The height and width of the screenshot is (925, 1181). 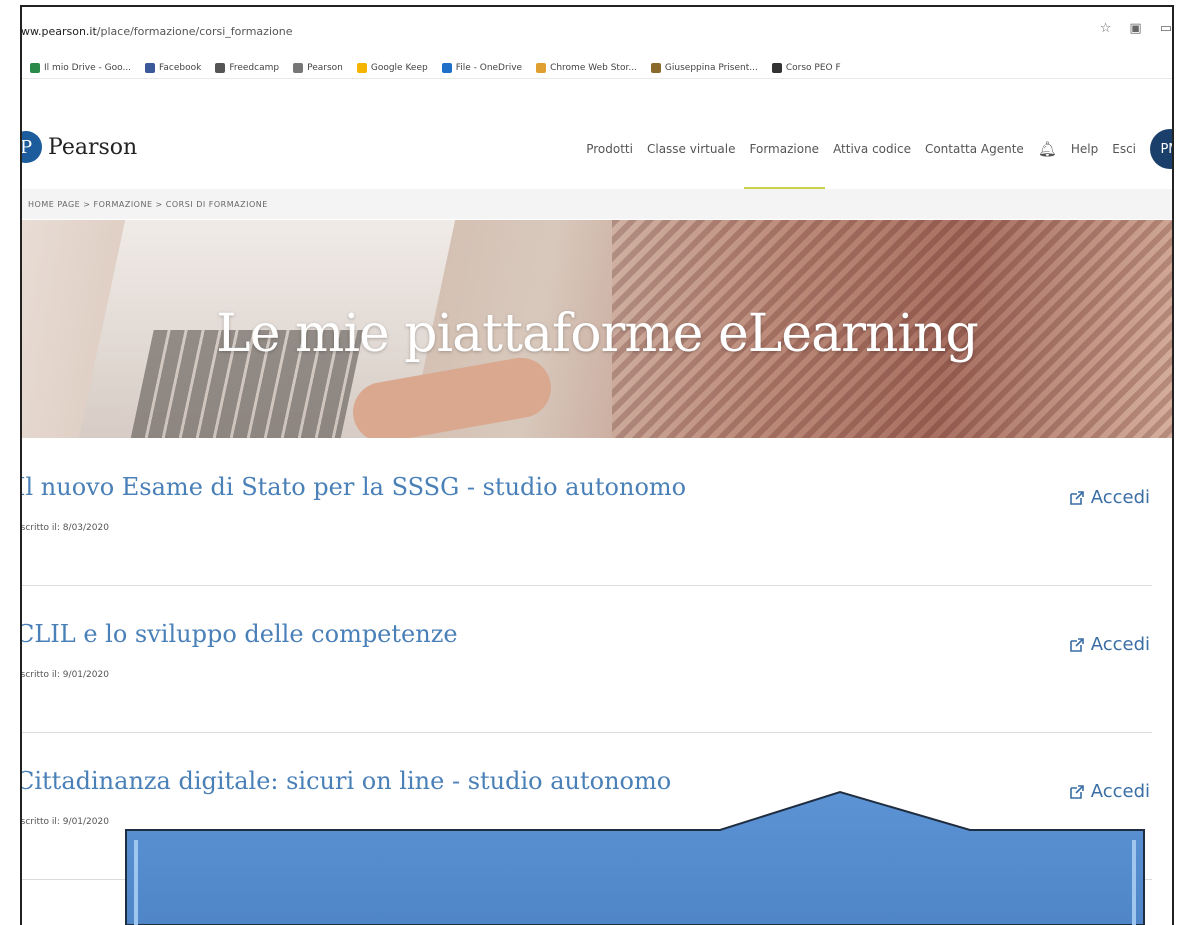 I want to click on logo-mark: P, so click(x=32, y=147).